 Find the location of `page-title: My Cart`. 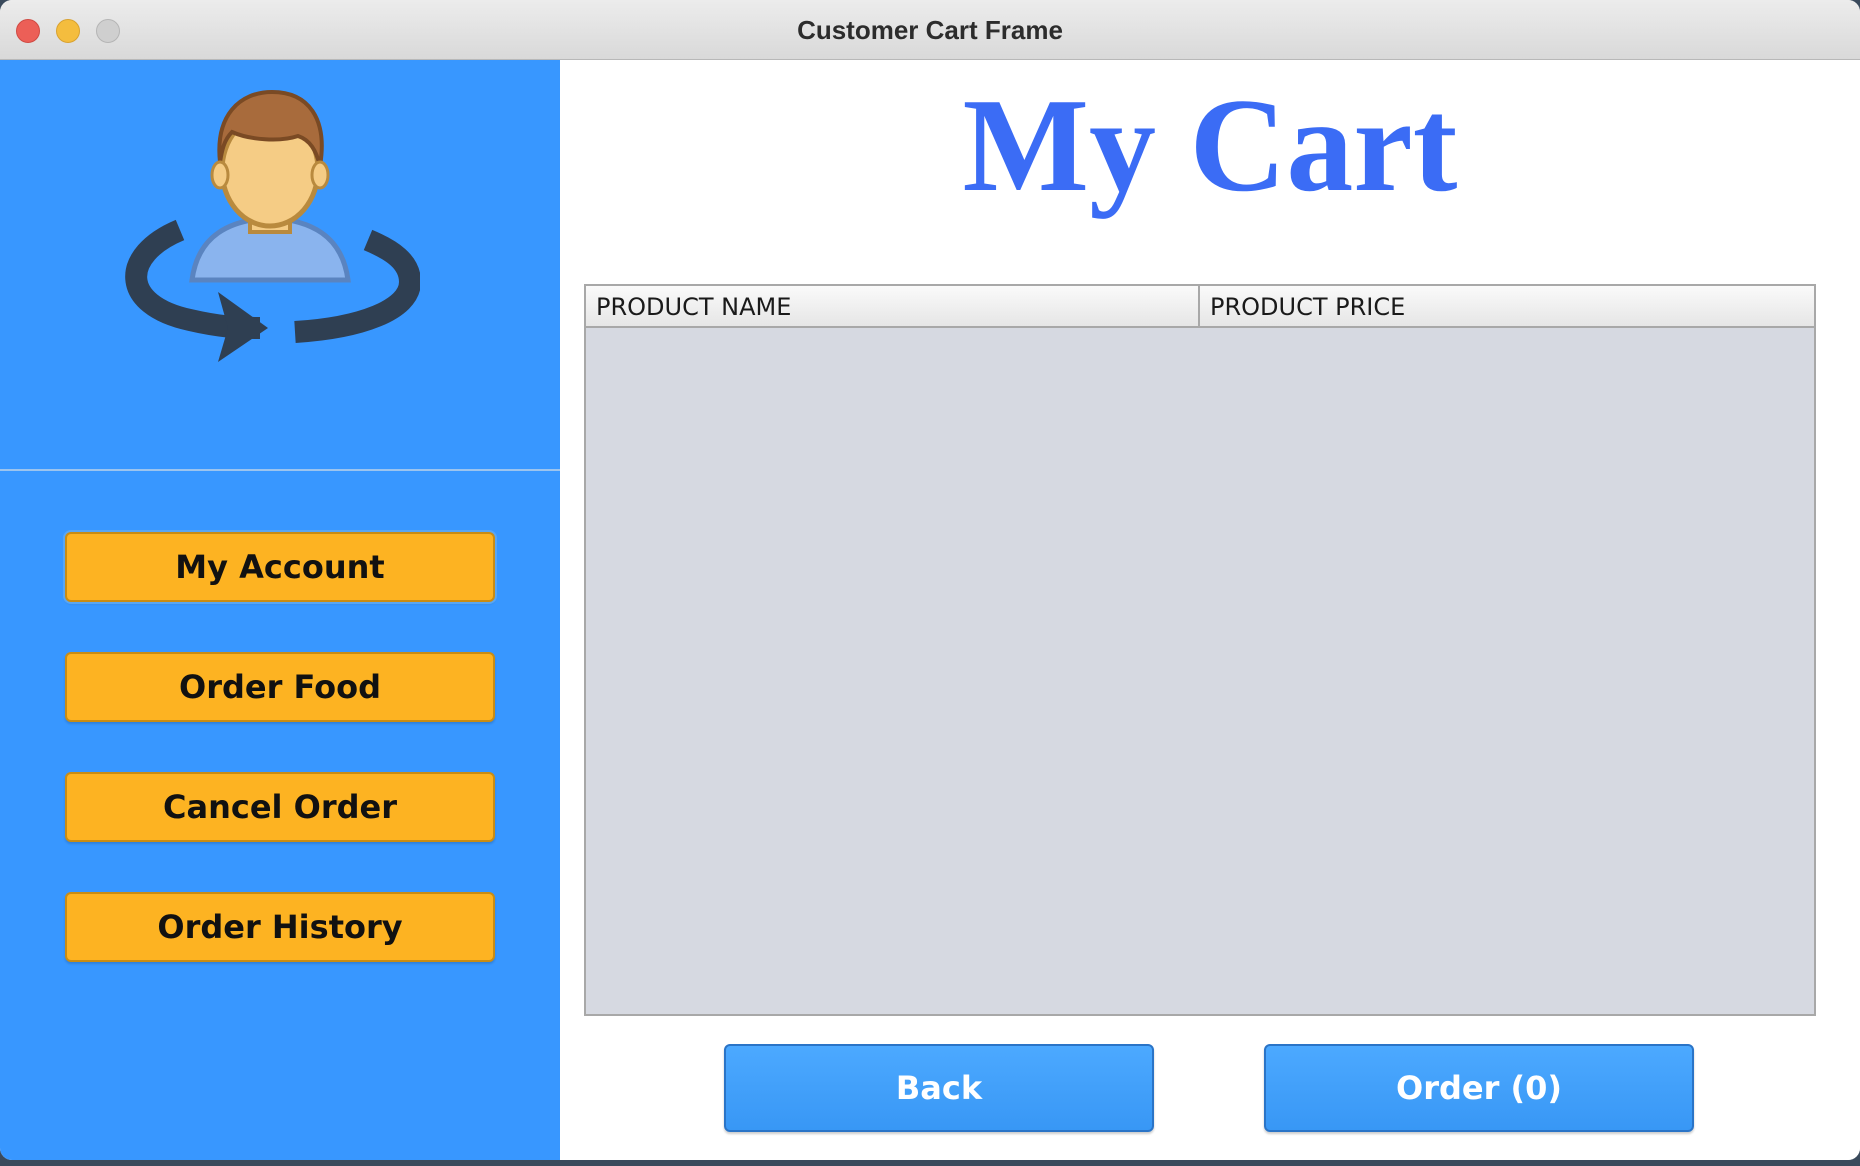

page-title: My Cart is located at coordinates (1210, 145).